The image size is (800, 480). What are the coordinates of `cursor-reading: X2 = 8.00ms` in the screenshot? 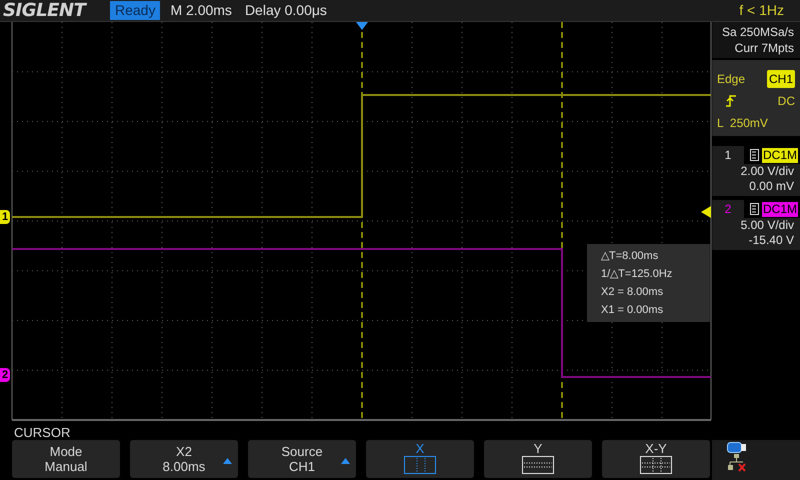 It's located at (632, 292).